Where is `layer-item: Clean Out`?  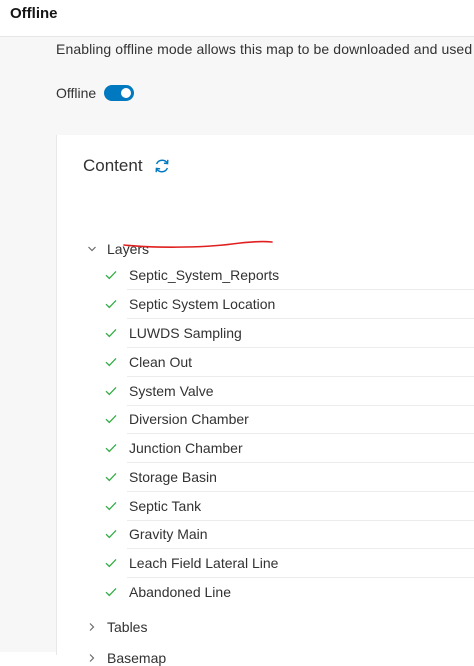 layer-item: Clean Out is located at coordinates (289, 362).